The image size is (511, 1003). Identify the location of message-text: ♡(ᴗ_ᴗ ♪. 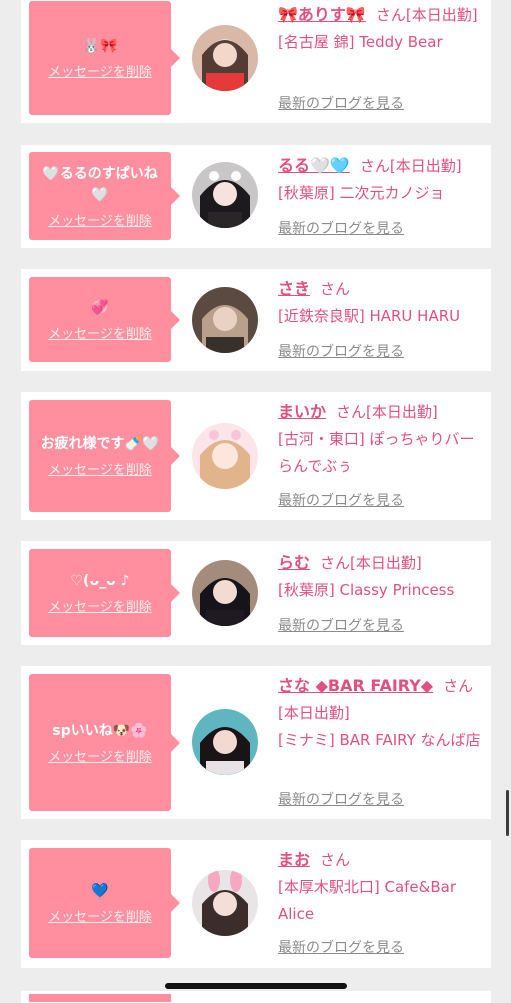
(100, 581).